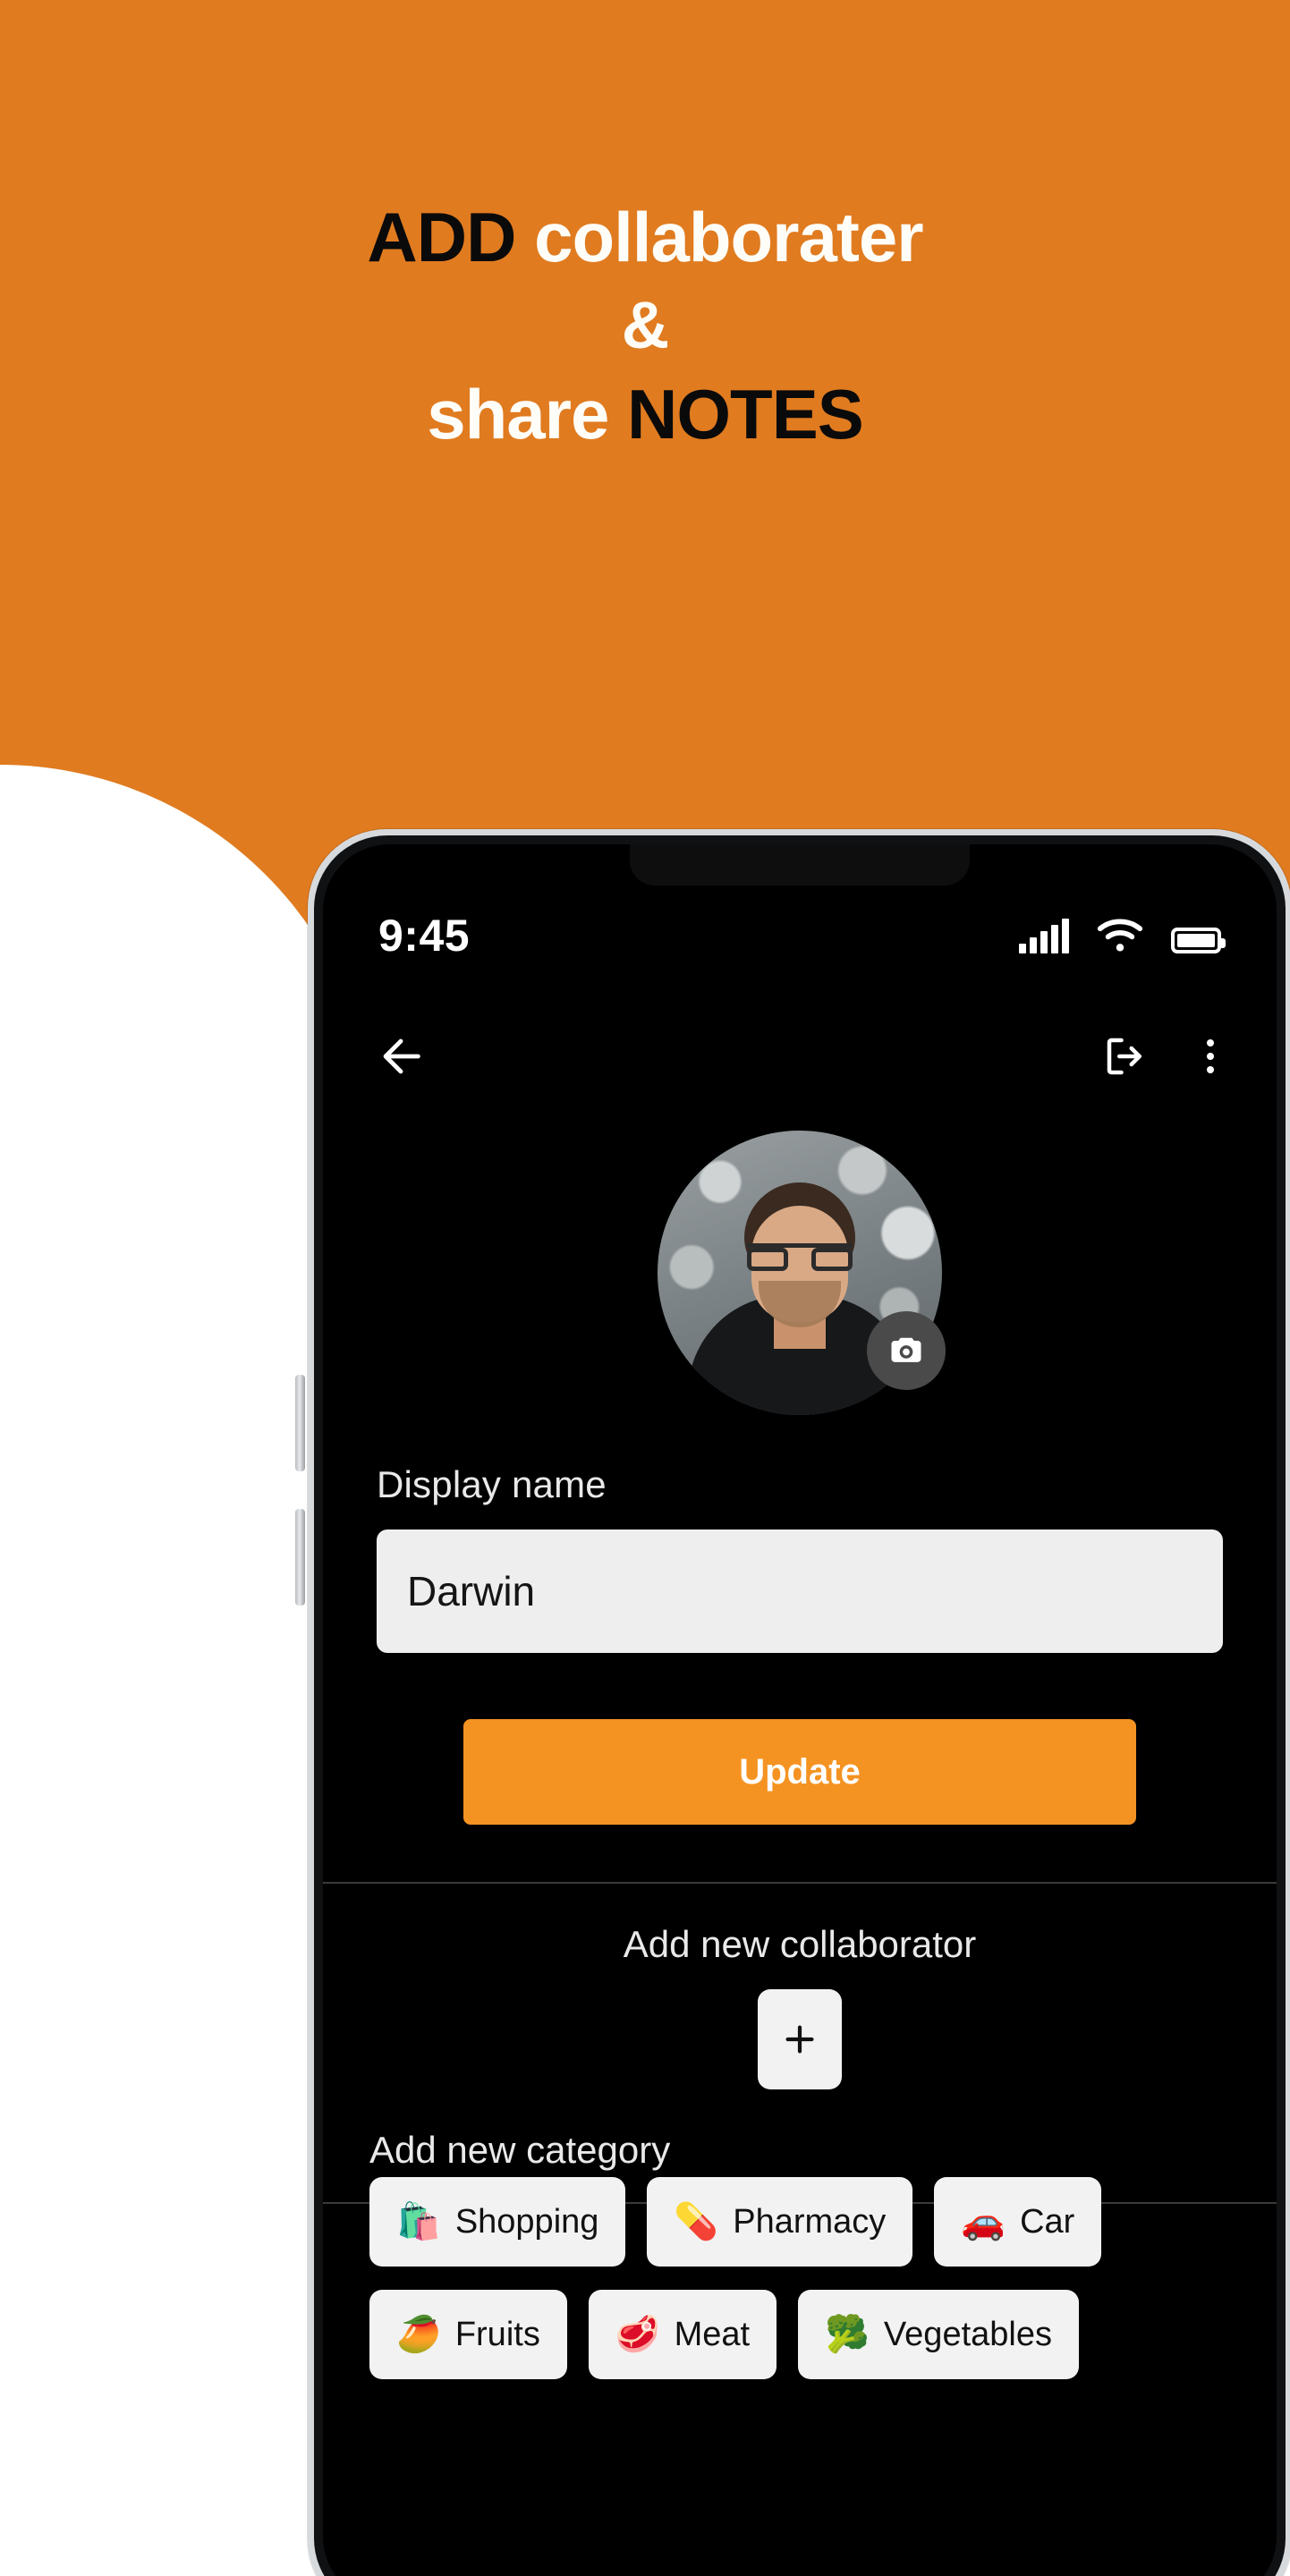  I want to click on headline-line-3: share NOTES, so click(645, 414).